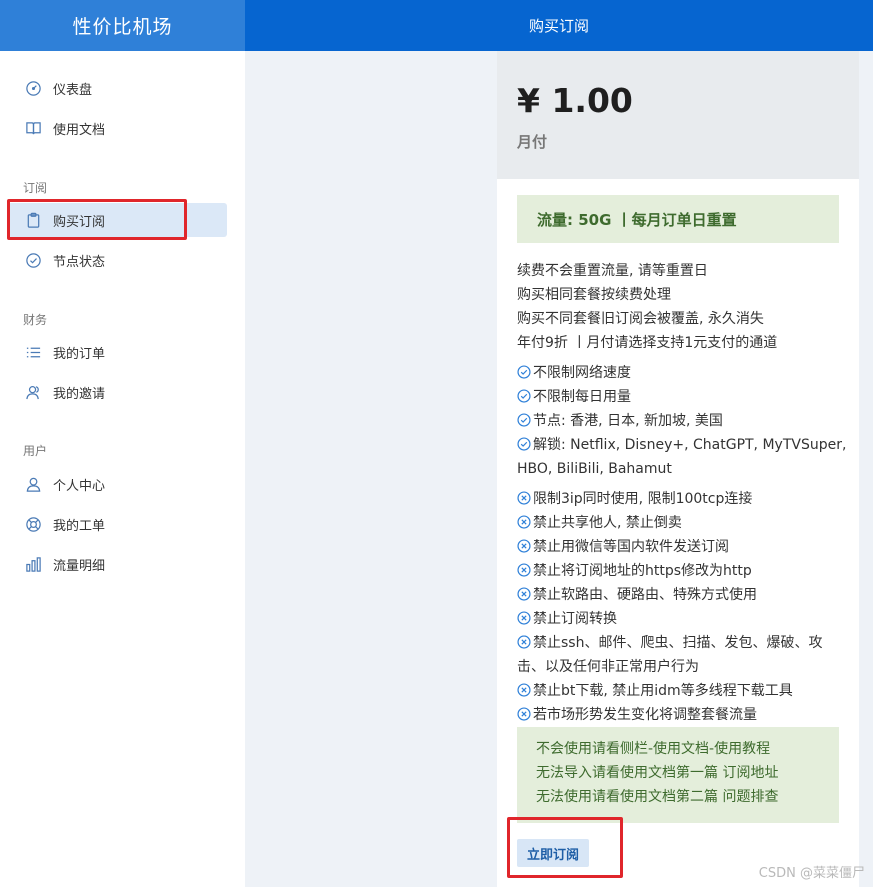  What do you see at coordinates (682, 619) in the screenshot?
I see `feature-forbidden: 禁止订阅转换` at bounding box center [682, 619].